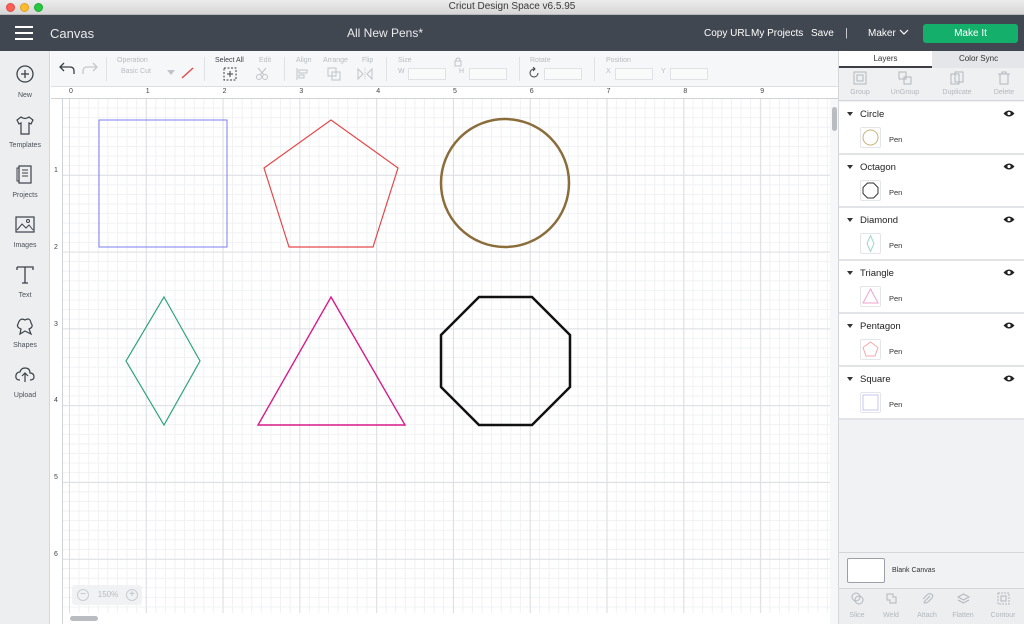  I want to click on rotate-input, so click(563, 74).